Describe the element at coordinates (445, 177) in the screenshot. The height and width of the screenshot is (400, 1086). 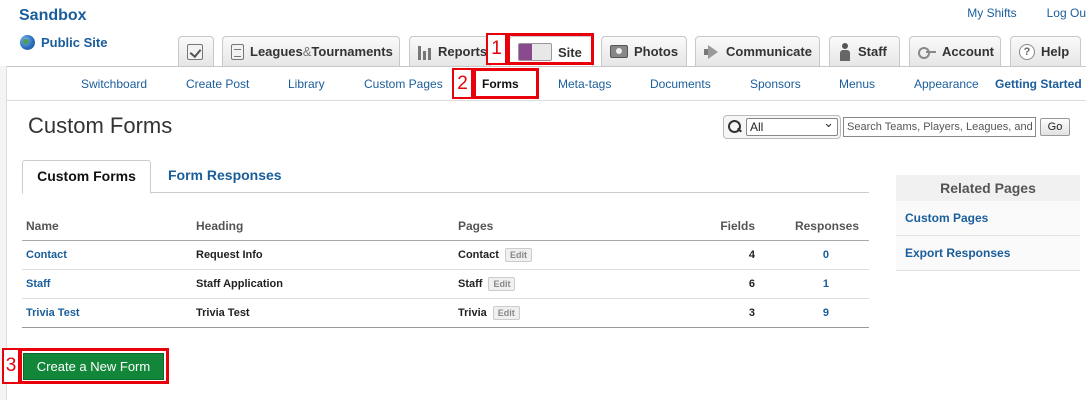
I see `content-tabs: Custom Forms Form Responses` at that location.